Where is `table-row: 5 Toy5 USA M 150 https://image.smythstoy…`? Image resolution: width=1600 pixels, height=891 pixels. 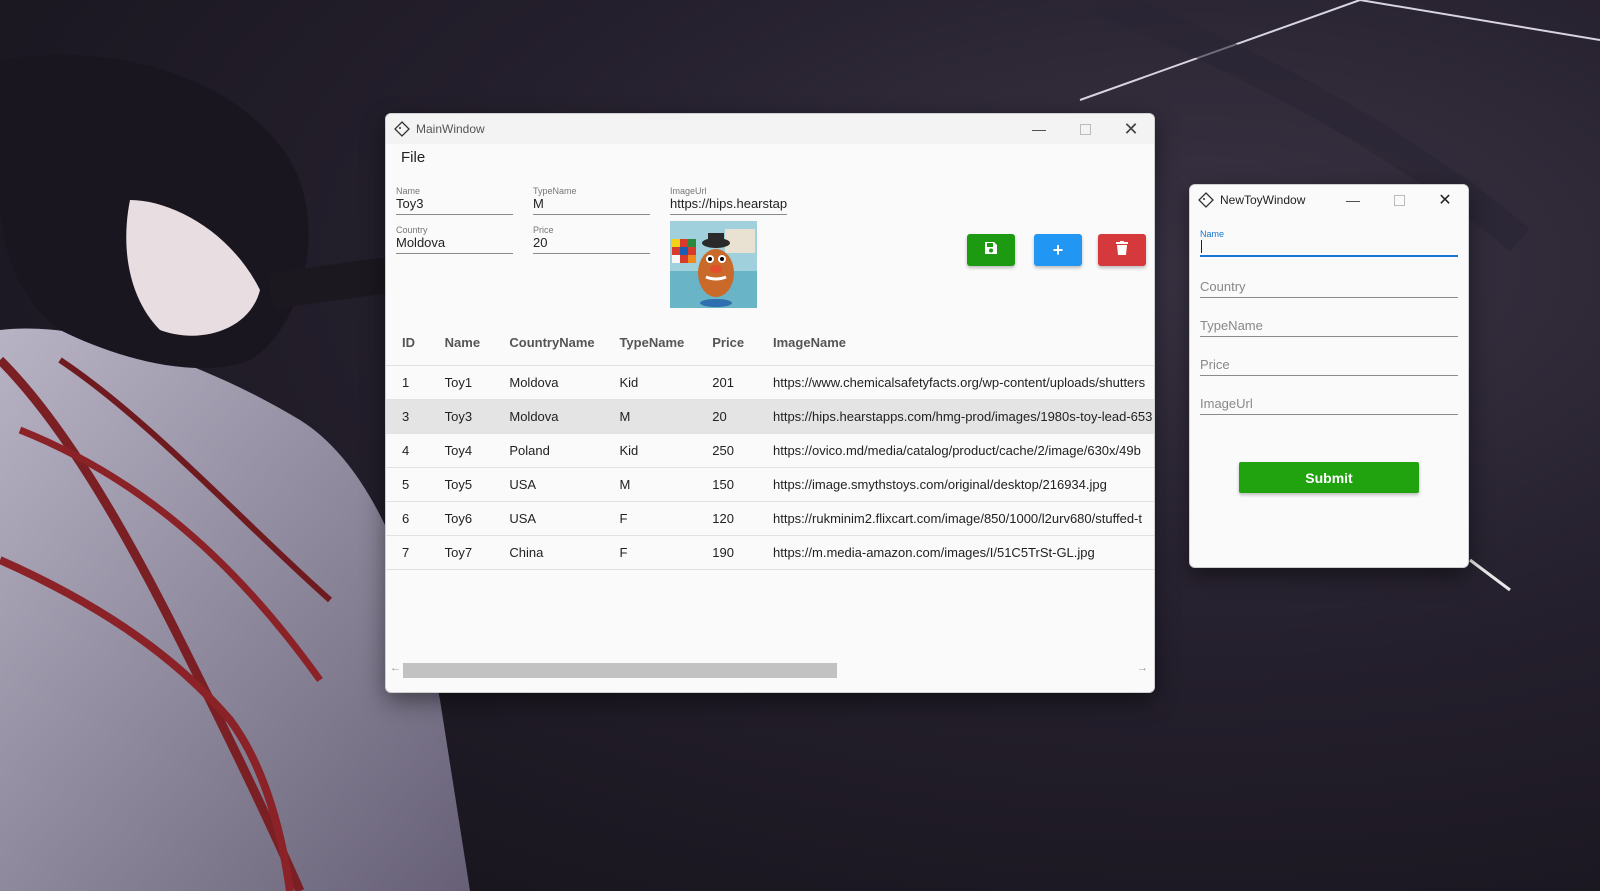
table-row: 5 Toy5 USA M 150 https://image.smythstoy… is located at coordinates (770, 484).